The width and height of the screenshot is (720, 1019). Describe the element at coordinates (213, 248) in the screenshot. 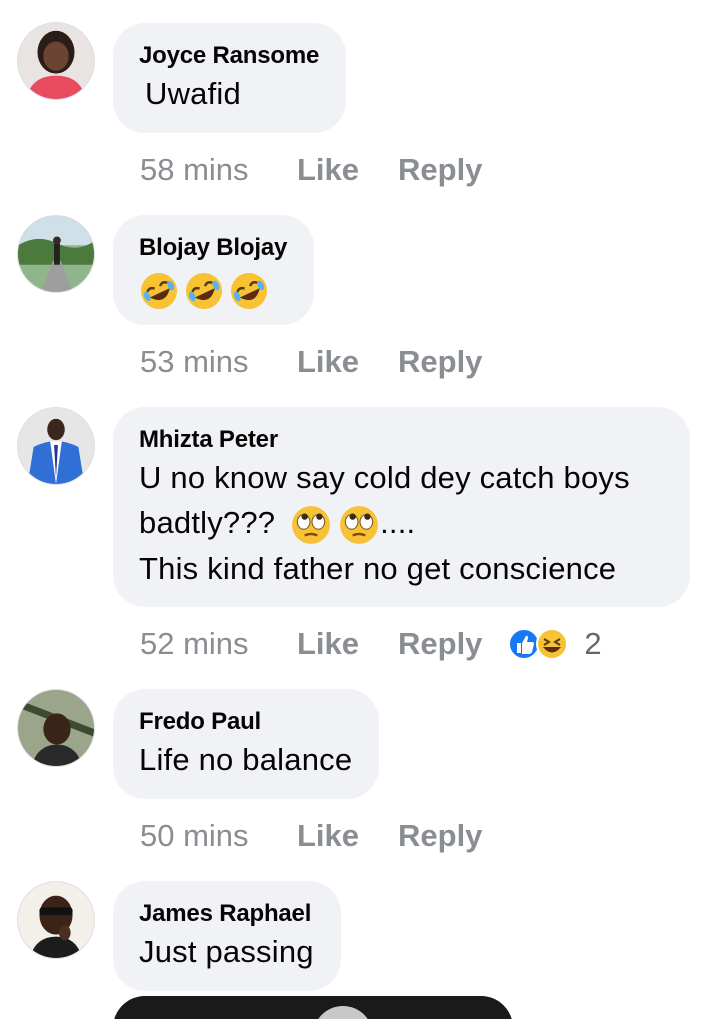

I see `comment-author: Blojay Blojay` at that location.